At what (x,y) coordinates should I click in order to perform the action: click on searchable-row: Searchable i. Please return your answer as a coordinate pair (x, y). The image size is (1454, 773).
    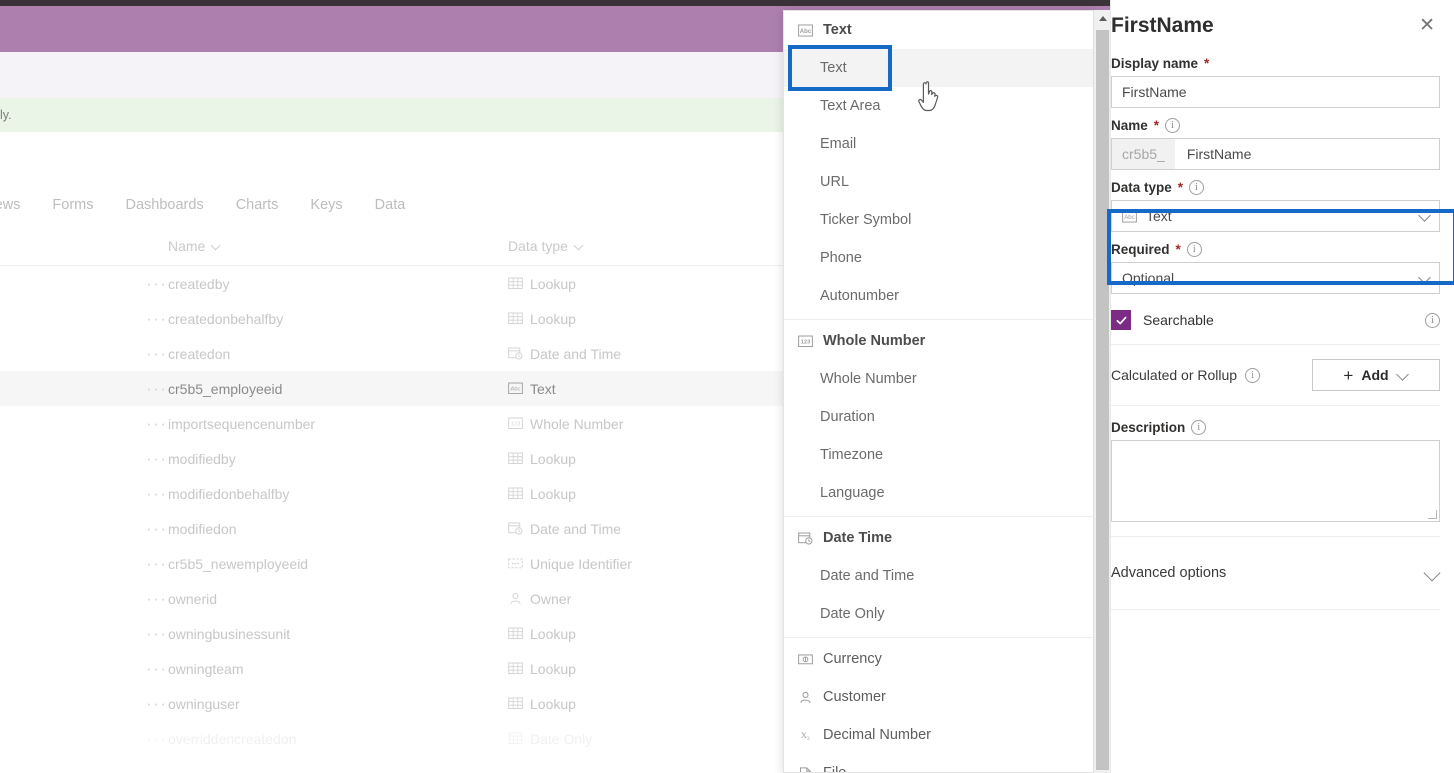
    Looking at the image, I should click on (1275, 320).